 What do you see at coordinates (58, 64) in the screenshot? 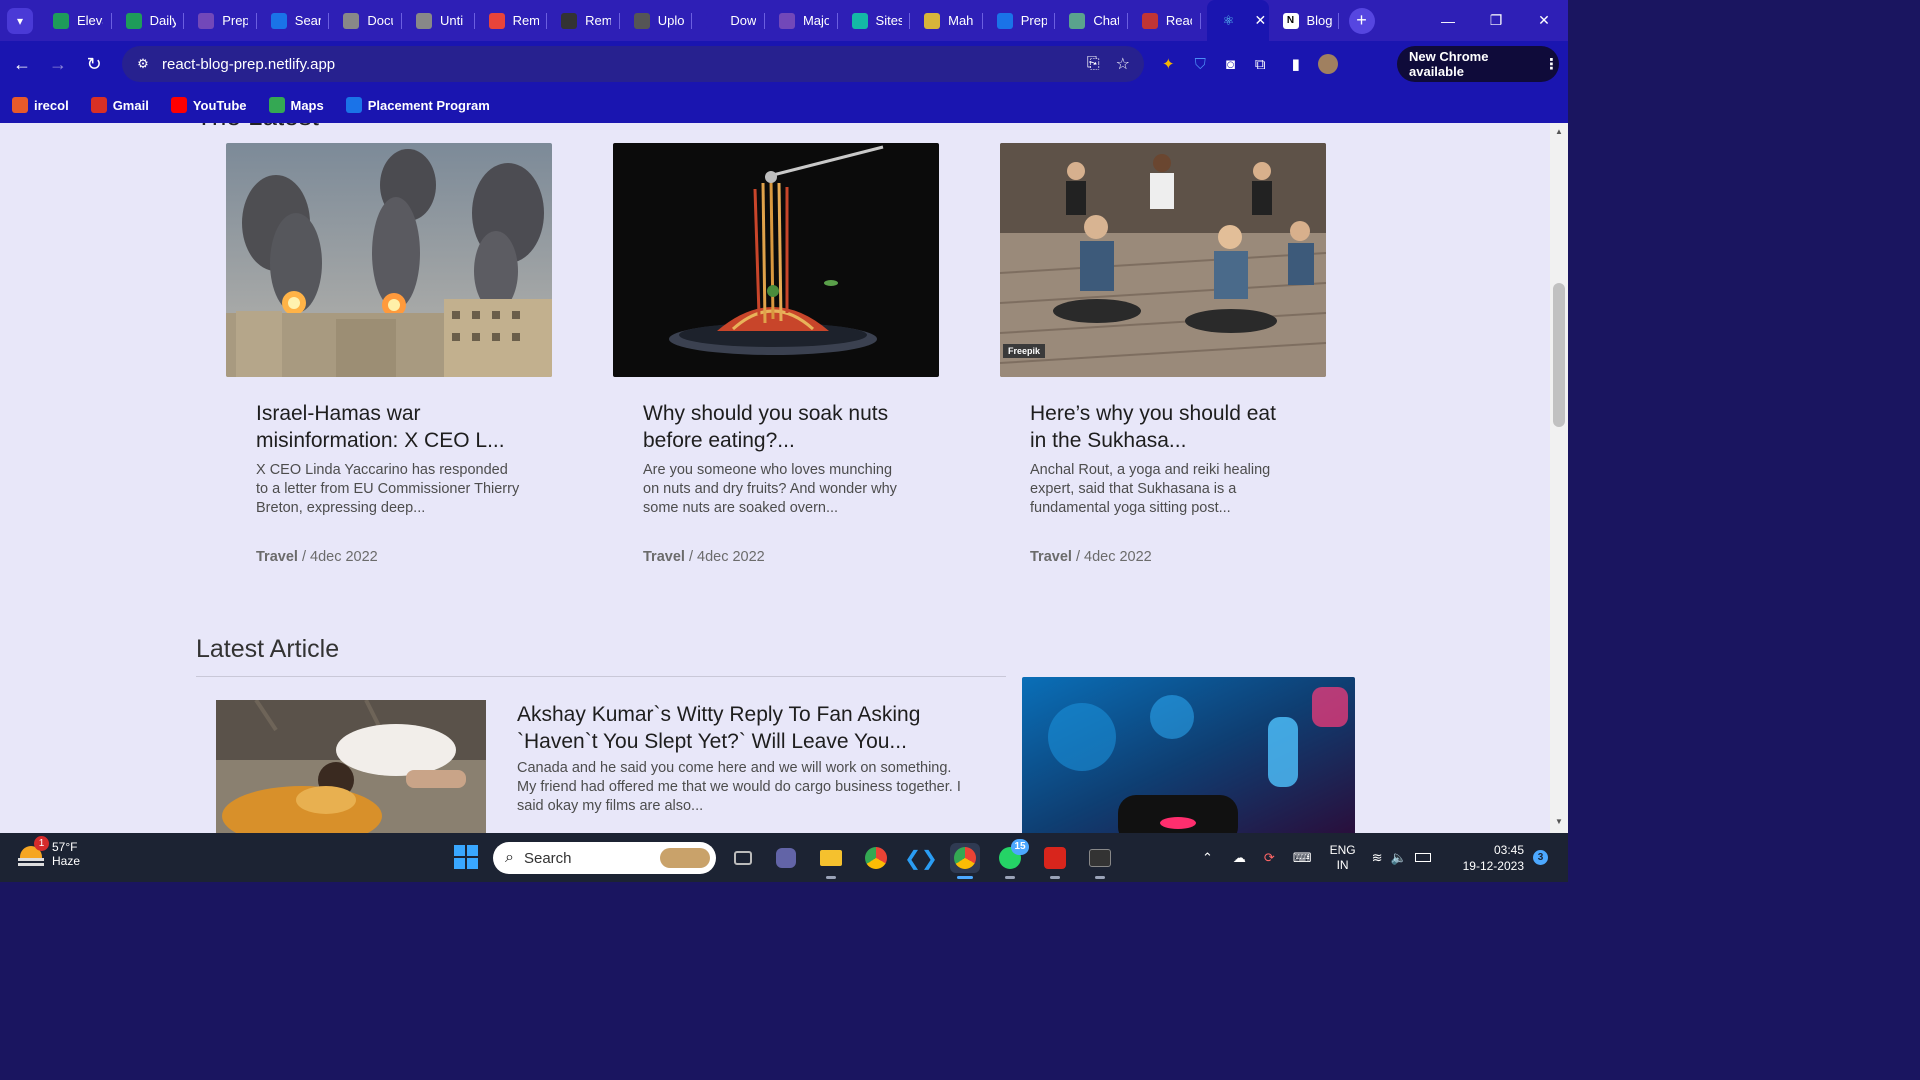
I see `forward-button: →` at bounding box center [58, 64].